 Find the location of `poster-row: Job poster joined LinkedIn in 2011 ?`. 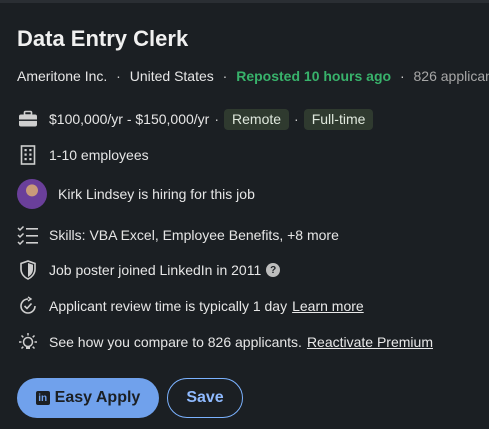

poster-row: Job poster joined LinkedIn in 2011 ? is located at coordinates (149, 270).